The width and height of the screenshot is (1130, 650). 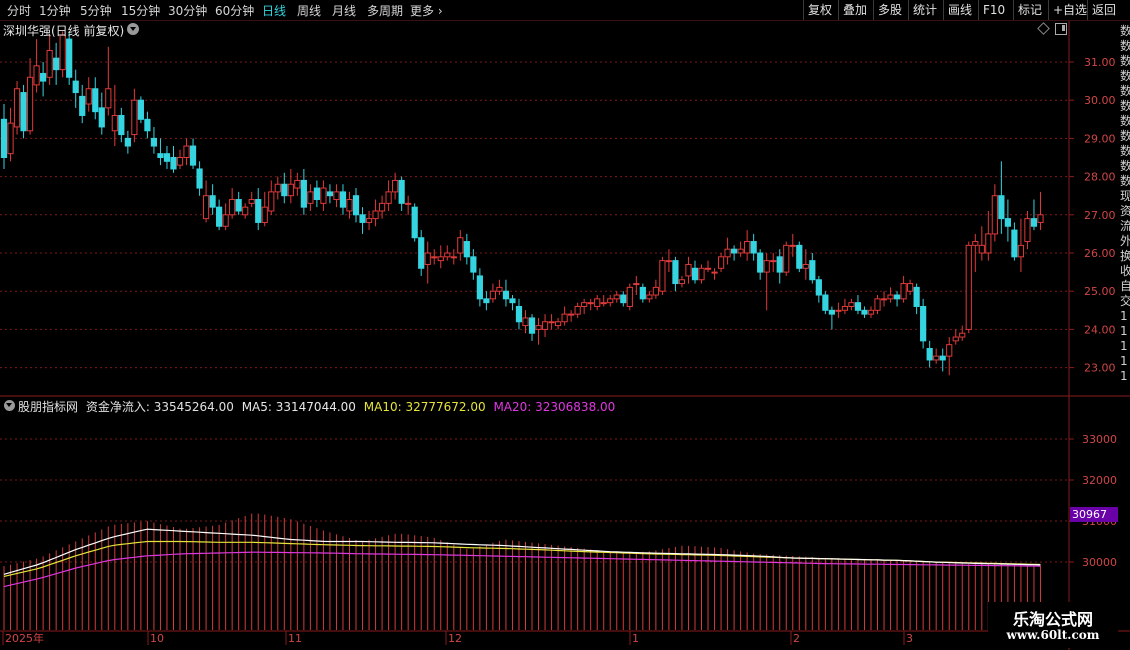 I want to click on multi-stock-button: 多股, so click(x=889, y=10).